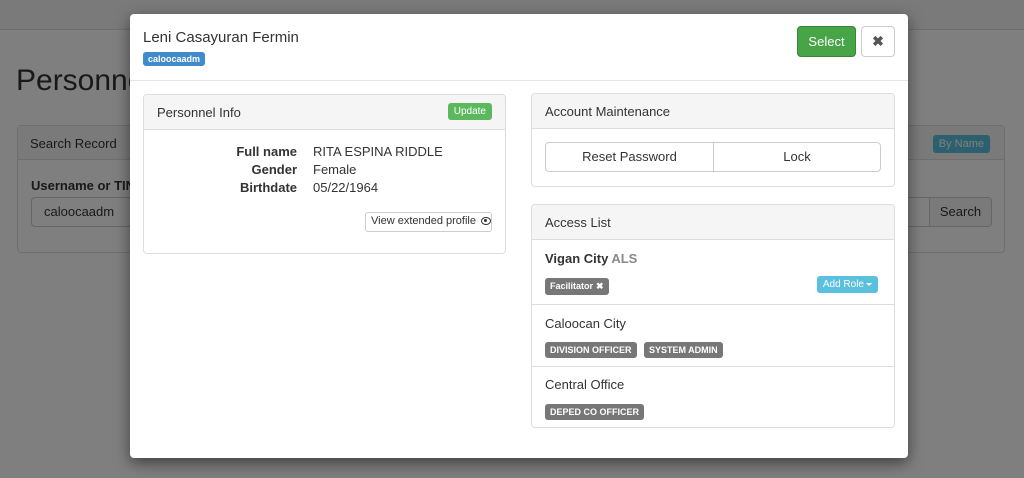  Describe the element at coordinates (683, 350) in the screenshot. I see `role-tag-system-admin: SYSTEM ADMIN` at that location.